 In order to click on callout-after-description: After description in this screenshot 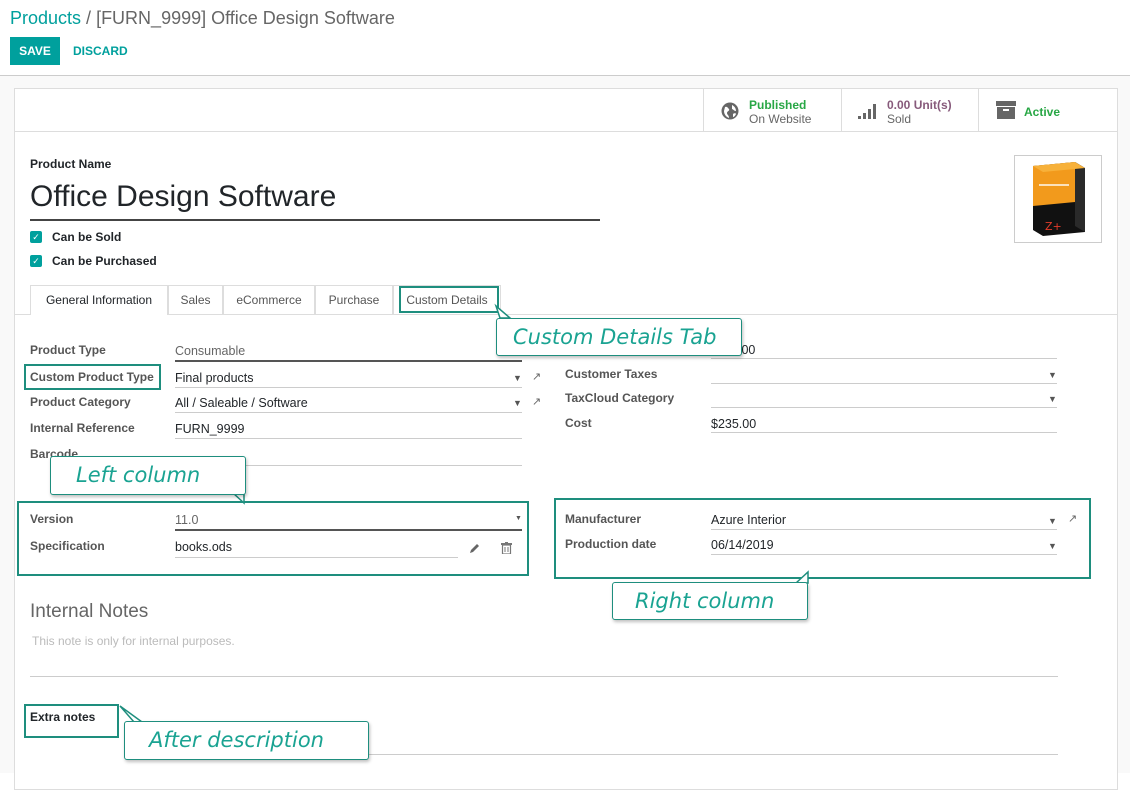, I will do `click(246, 740)`.